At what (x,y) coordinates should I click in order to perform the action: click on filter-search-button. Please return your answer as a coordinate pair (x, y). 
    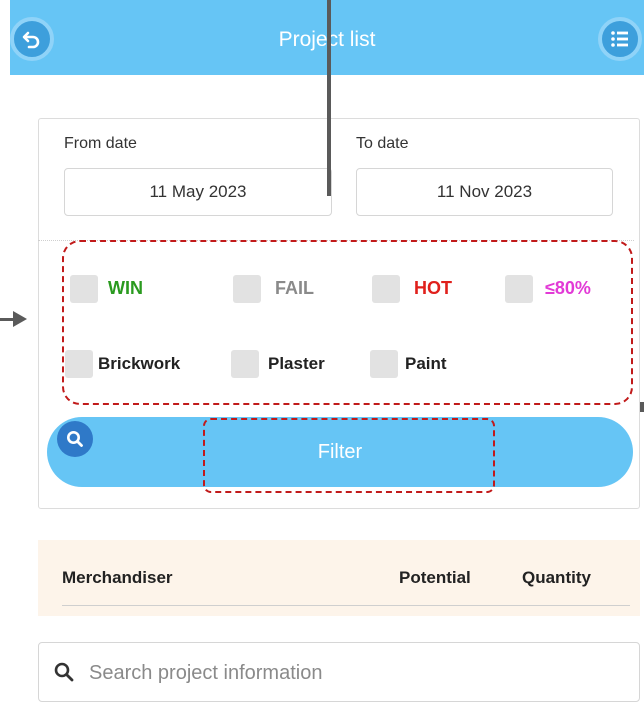
    Looking at the image, I should click on (75, 439).